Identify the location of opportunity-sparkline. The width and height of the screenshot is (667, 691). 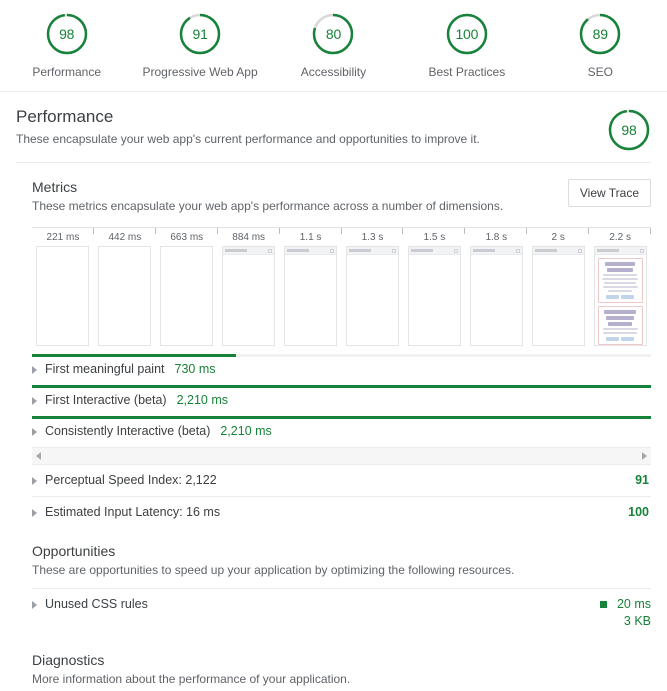
(603, 604).